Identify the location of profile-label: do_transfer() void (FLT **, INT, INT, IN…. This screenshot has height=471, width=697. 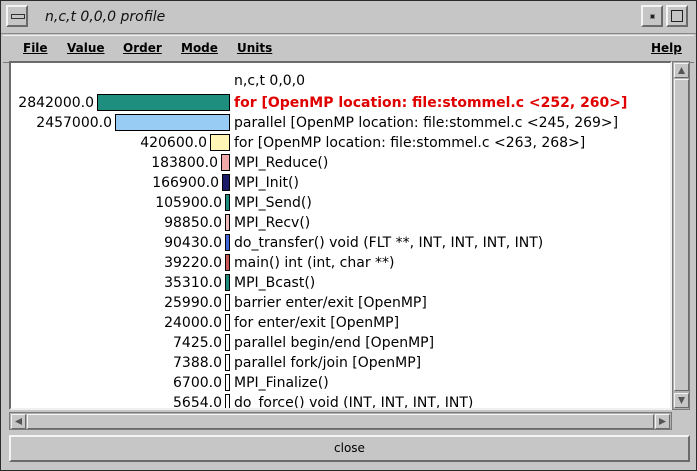
(388, 243).